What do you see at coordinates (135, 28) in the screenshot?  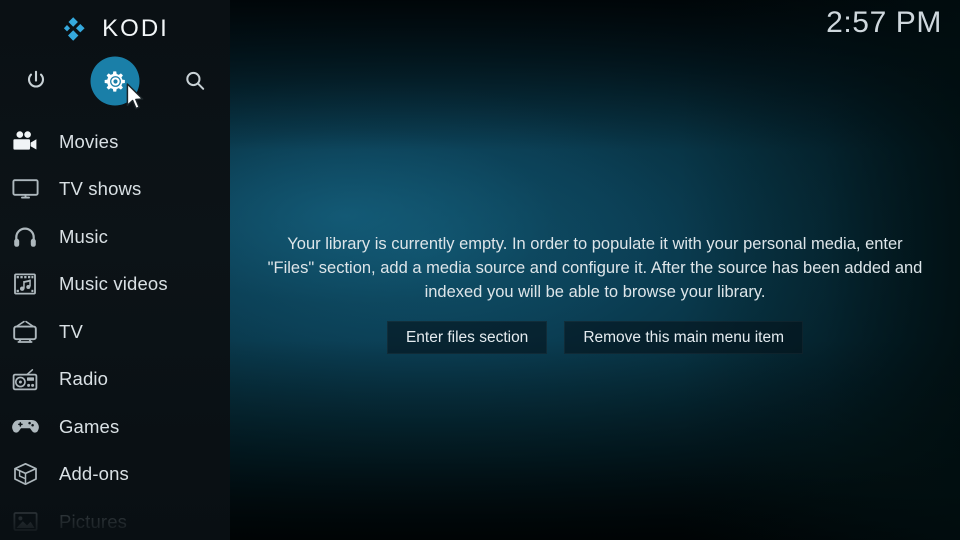 I see `app-title: KODI` at bounding box center [135, 28].